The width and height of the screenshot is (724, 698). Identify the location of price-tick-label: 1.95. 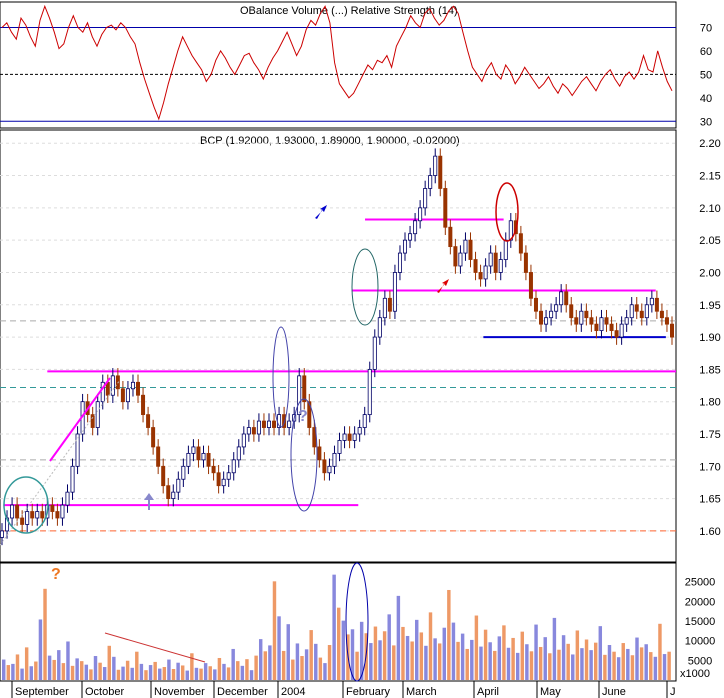
(709, 306).